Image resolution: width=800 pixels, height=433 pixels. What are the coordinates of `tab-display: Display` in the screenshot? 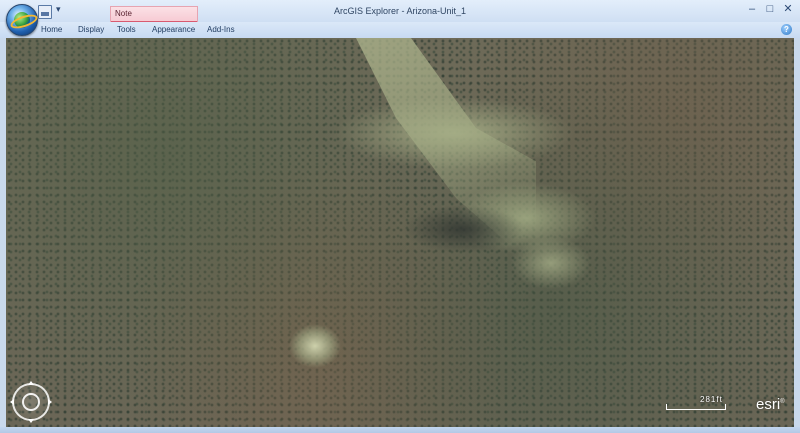 It's located at (91, 30).